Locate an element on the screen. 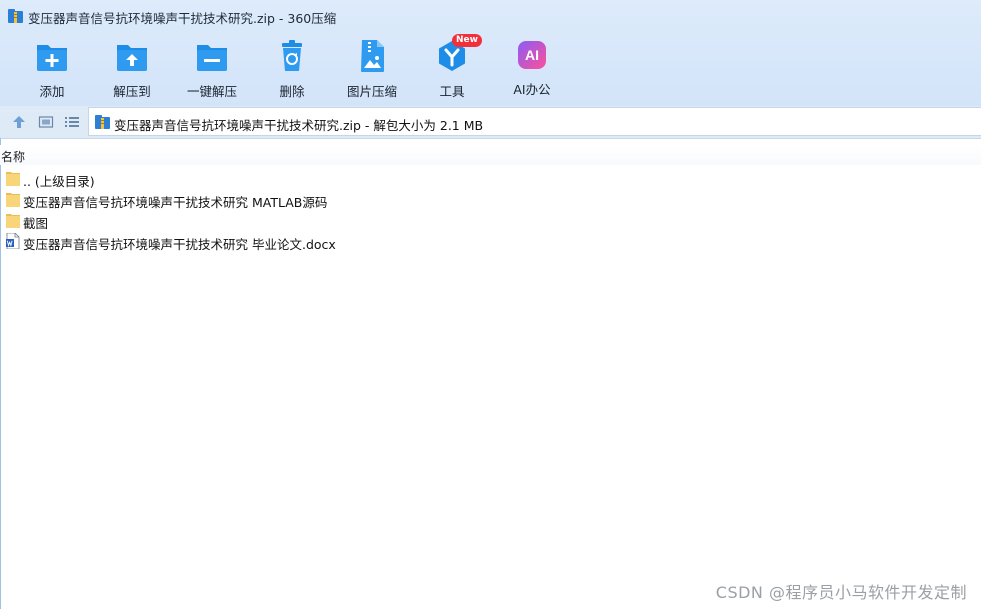 The width and height of the screenshot is (981, 609). ai-icon-text: AI is located at coordinates (532, 55).